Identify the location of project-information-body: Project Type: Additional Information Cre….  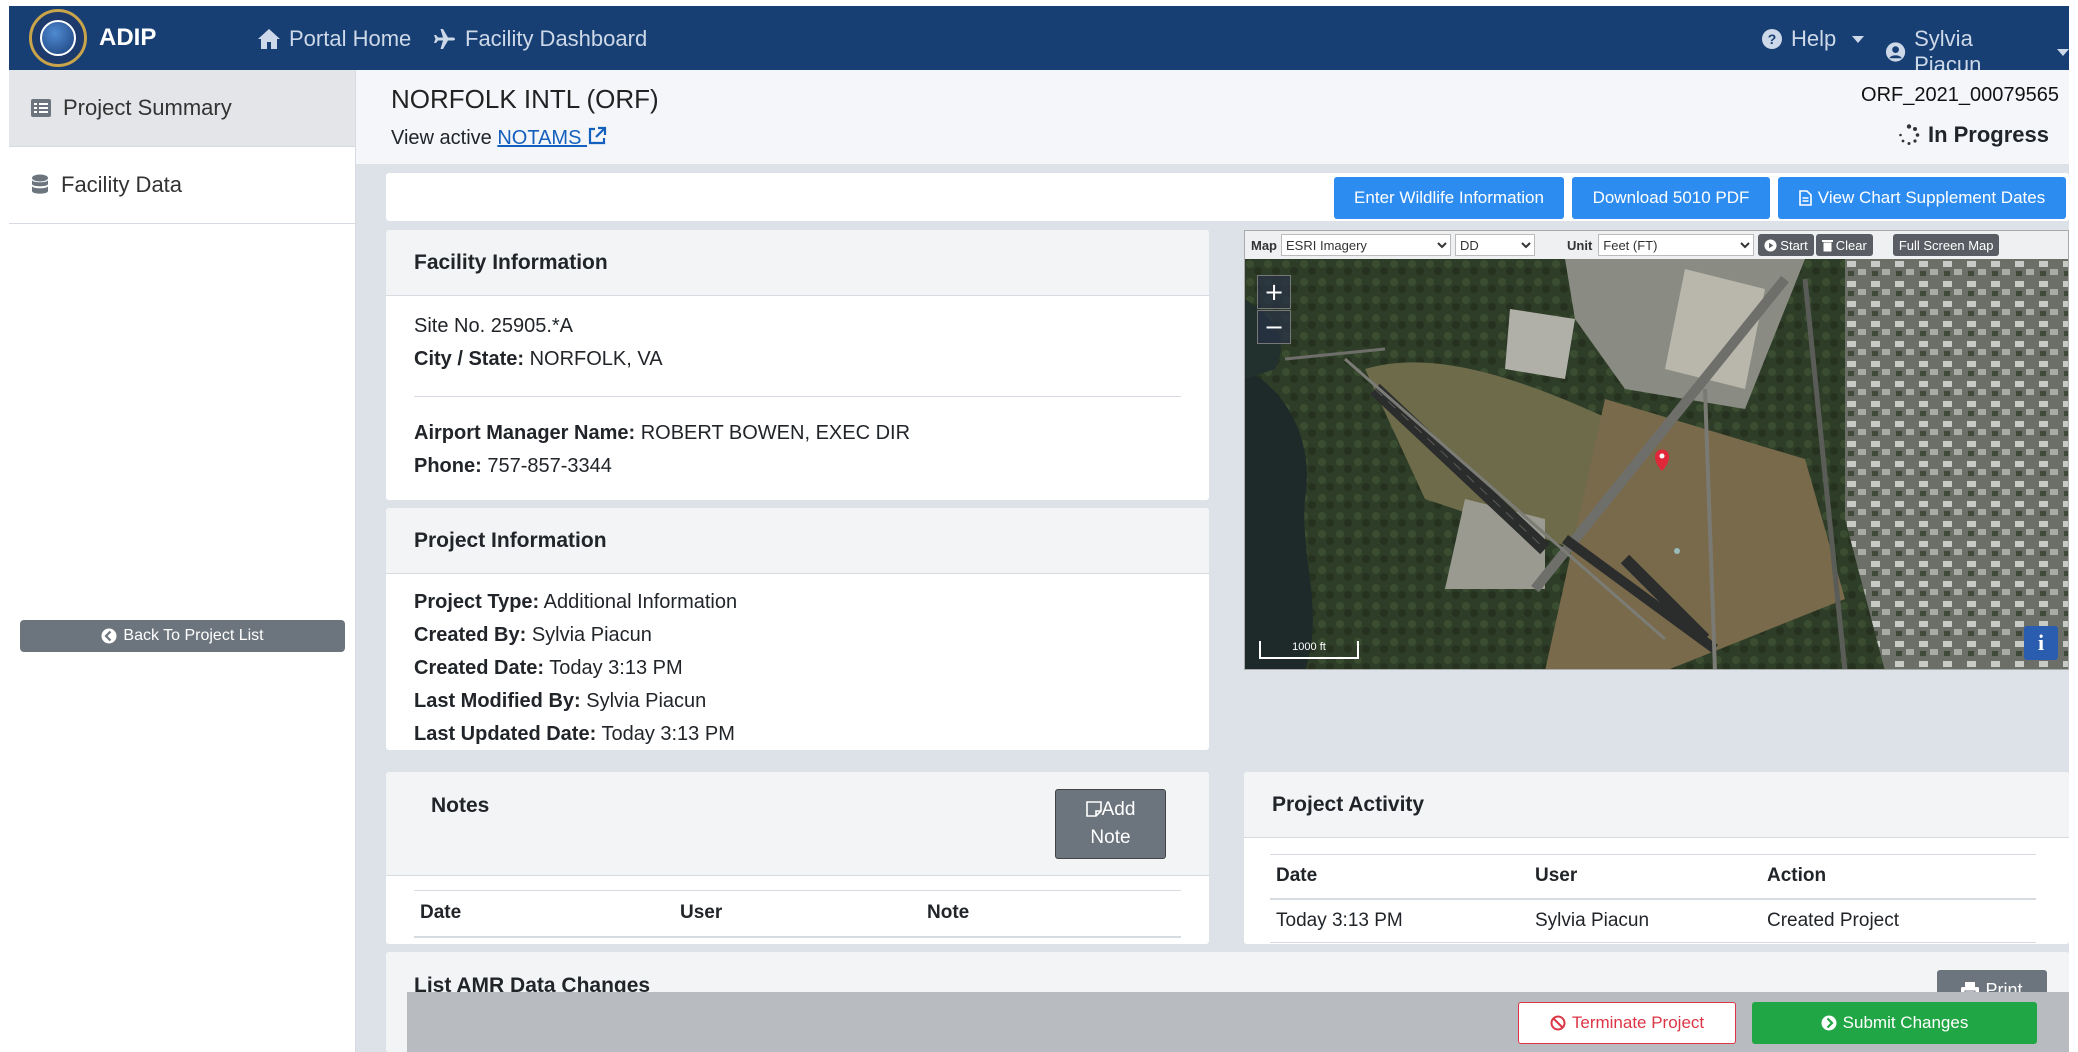
(797, 662).